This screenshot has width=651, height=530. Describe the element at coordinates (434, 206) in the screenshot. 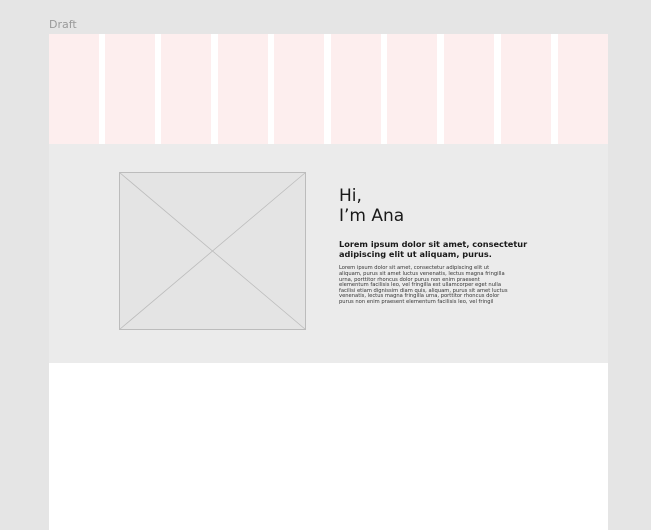

I see `hero-greeting: Hi, I’m Ana` at that location.